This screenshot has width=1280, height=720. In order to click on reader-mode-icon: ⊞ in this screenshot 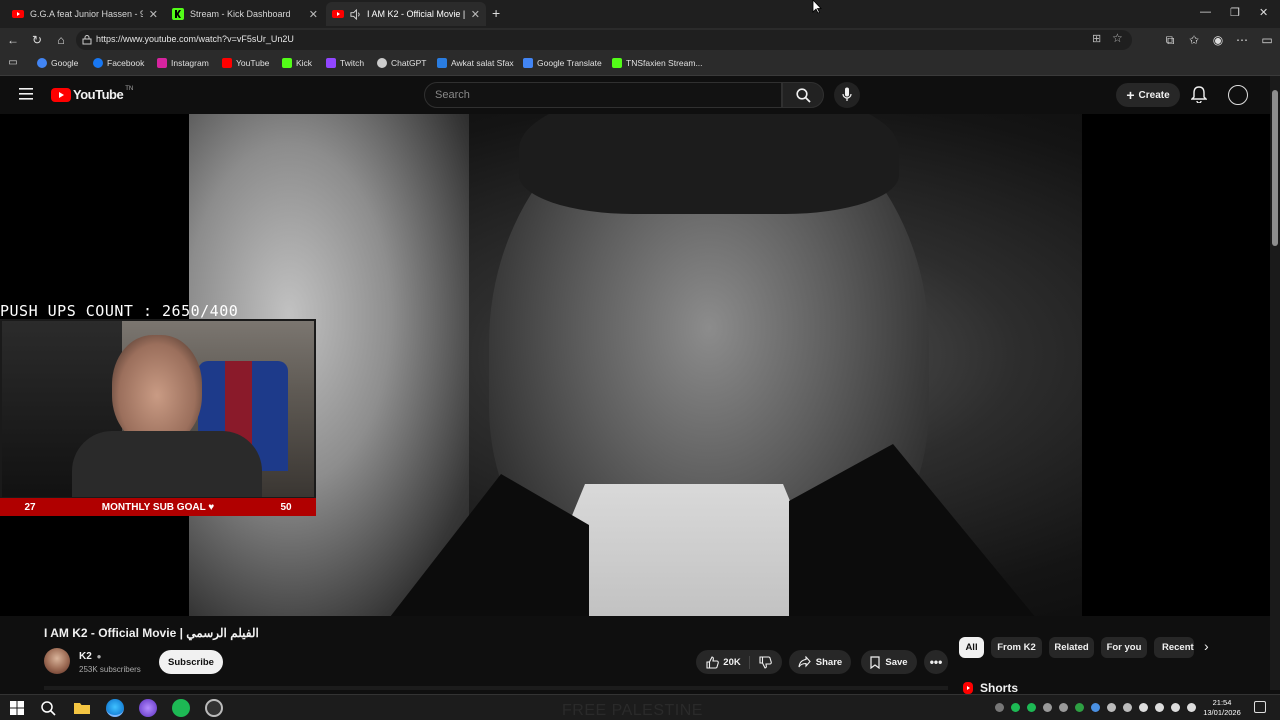, I will do `click(1096, 38)`.